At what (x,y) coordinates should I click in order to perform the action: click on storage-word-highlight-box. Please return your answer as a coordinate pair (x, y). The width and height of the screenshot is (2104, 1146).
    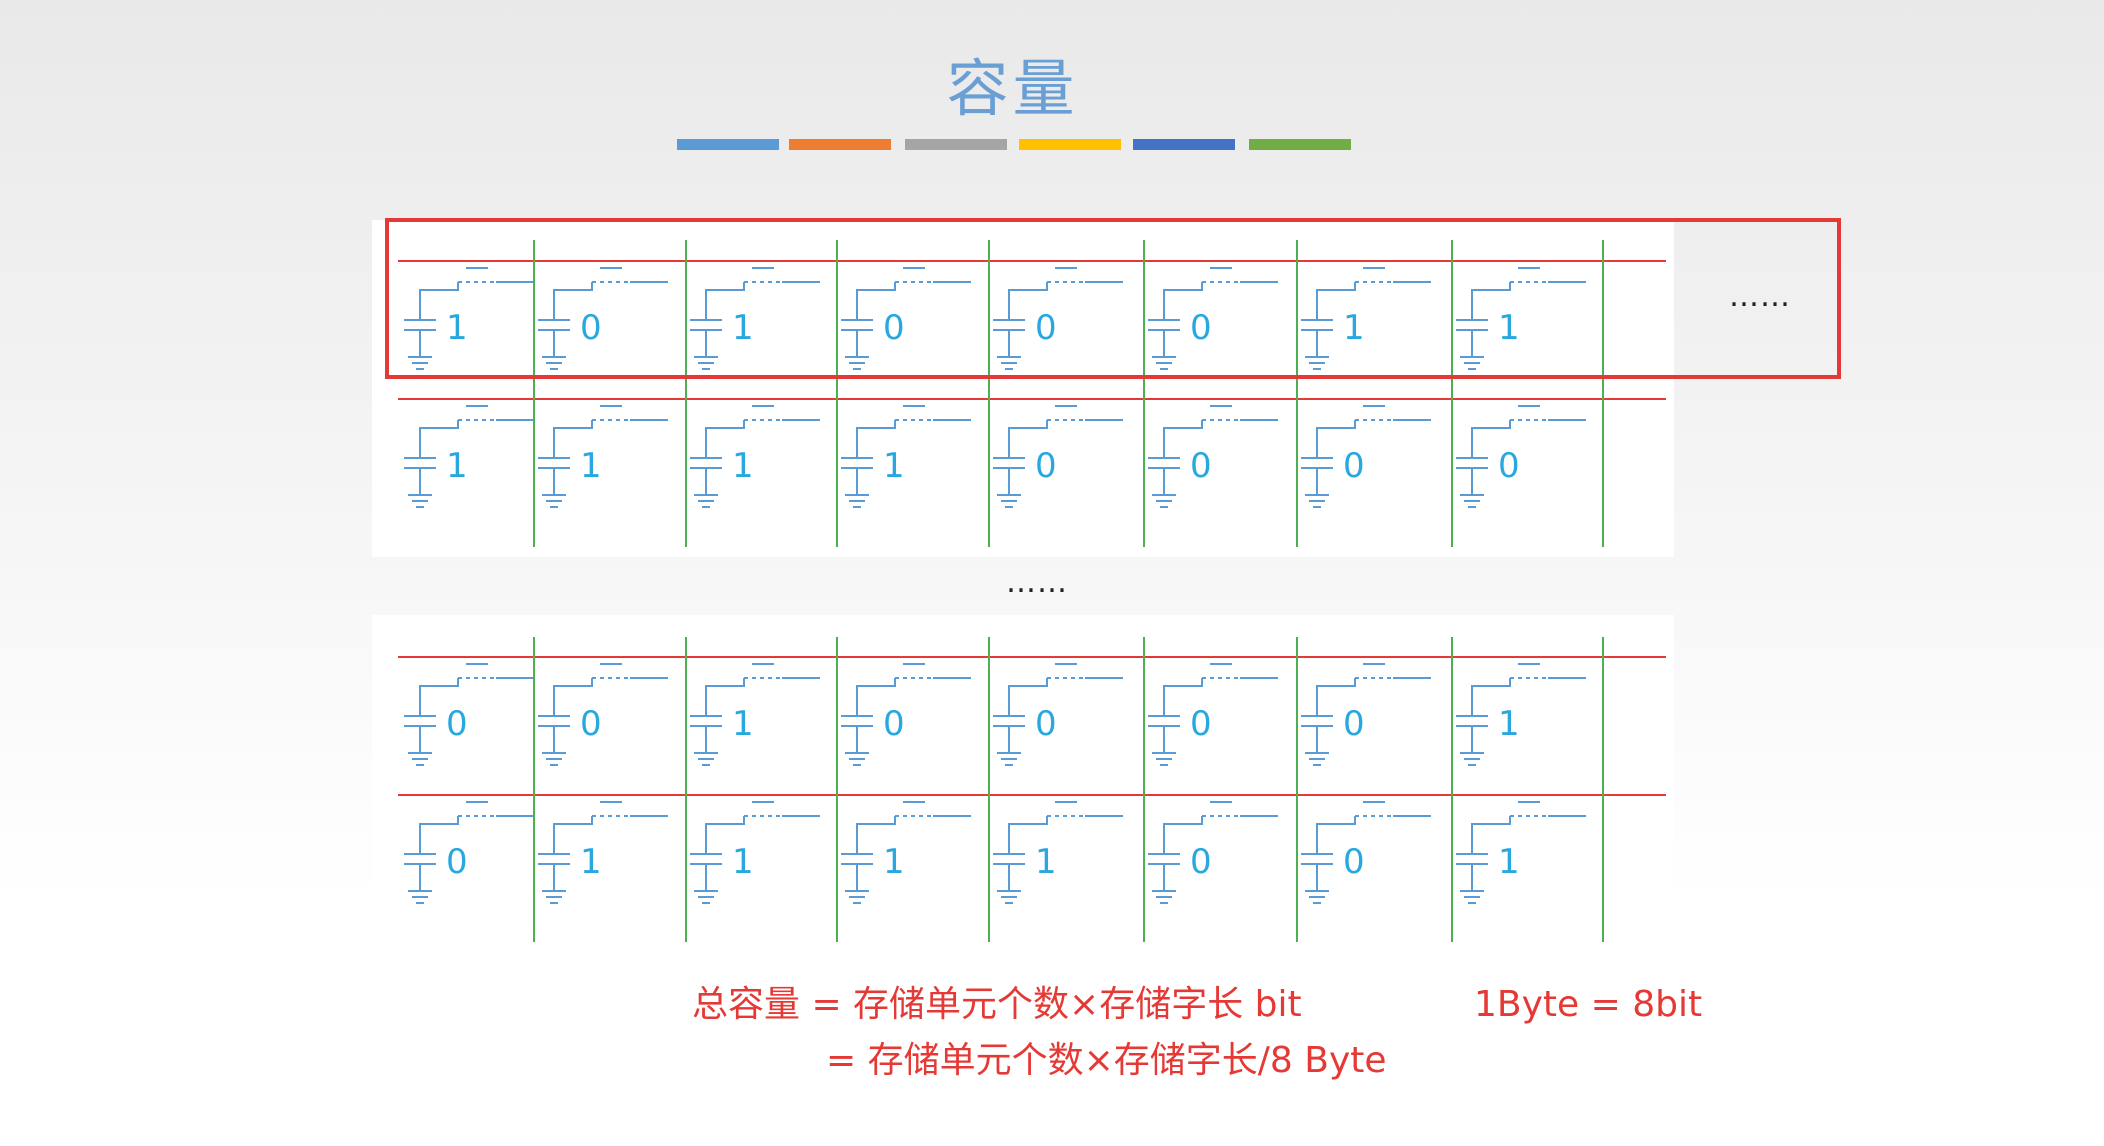
    Looking at the image, I should click on (1113, 298).